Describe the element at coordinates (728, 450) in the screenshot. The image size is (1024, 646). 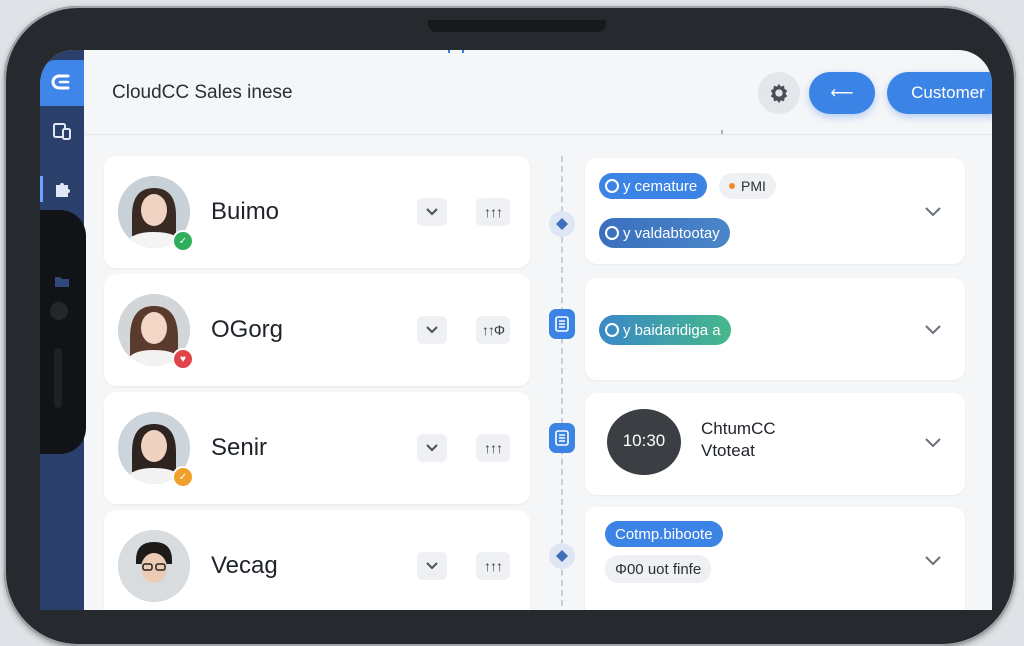
I see `video-subtitle: Vtoteat` at that location.